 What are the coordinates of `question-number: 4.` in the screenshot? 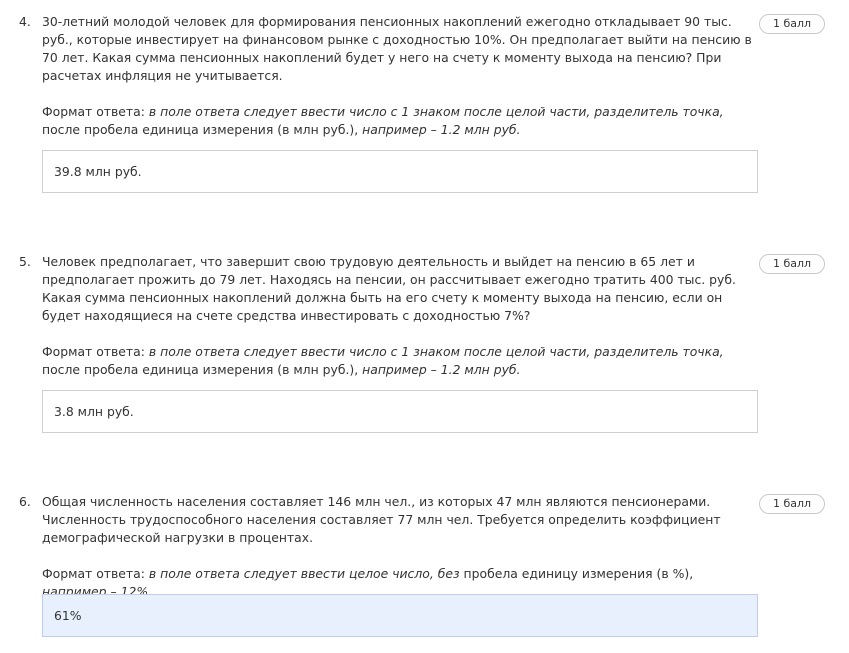 It's located at (25, 21).